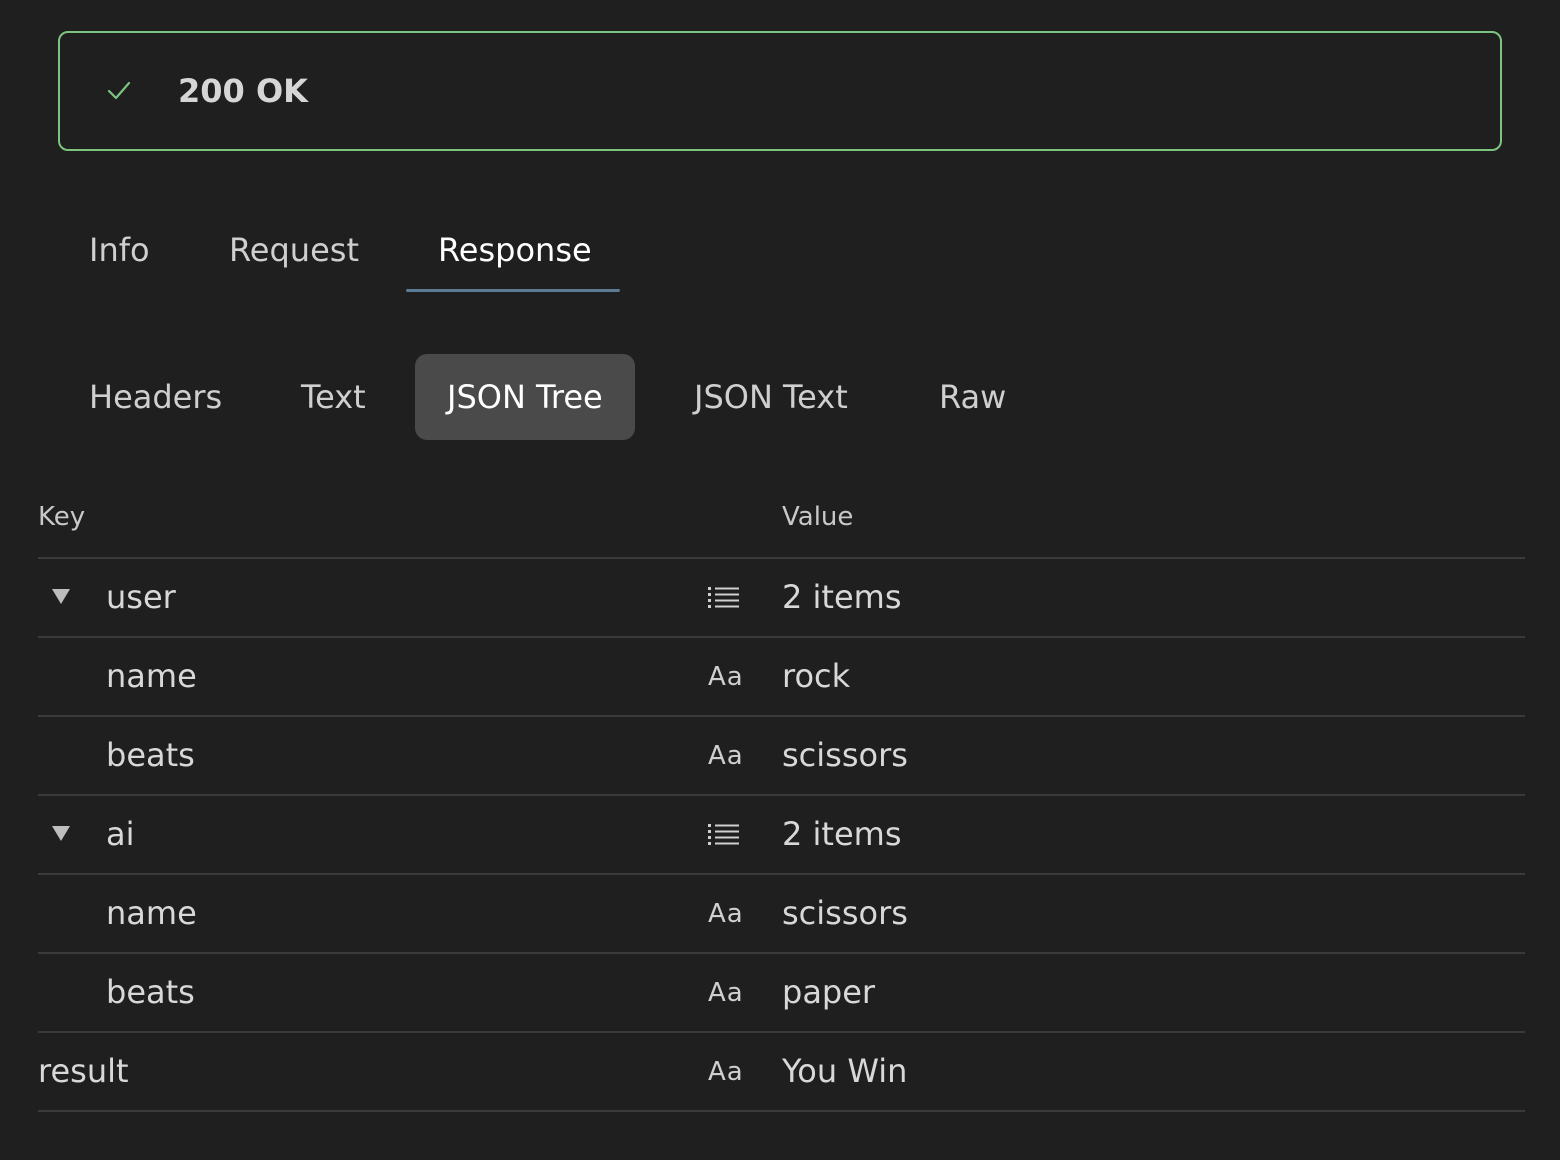 Image resolution: width=1560 pixels, height=1160 pixels. Describe the element at coordinates (780, 260) in the screenshot. I see `main-tabs: Info Request Response` at that location.